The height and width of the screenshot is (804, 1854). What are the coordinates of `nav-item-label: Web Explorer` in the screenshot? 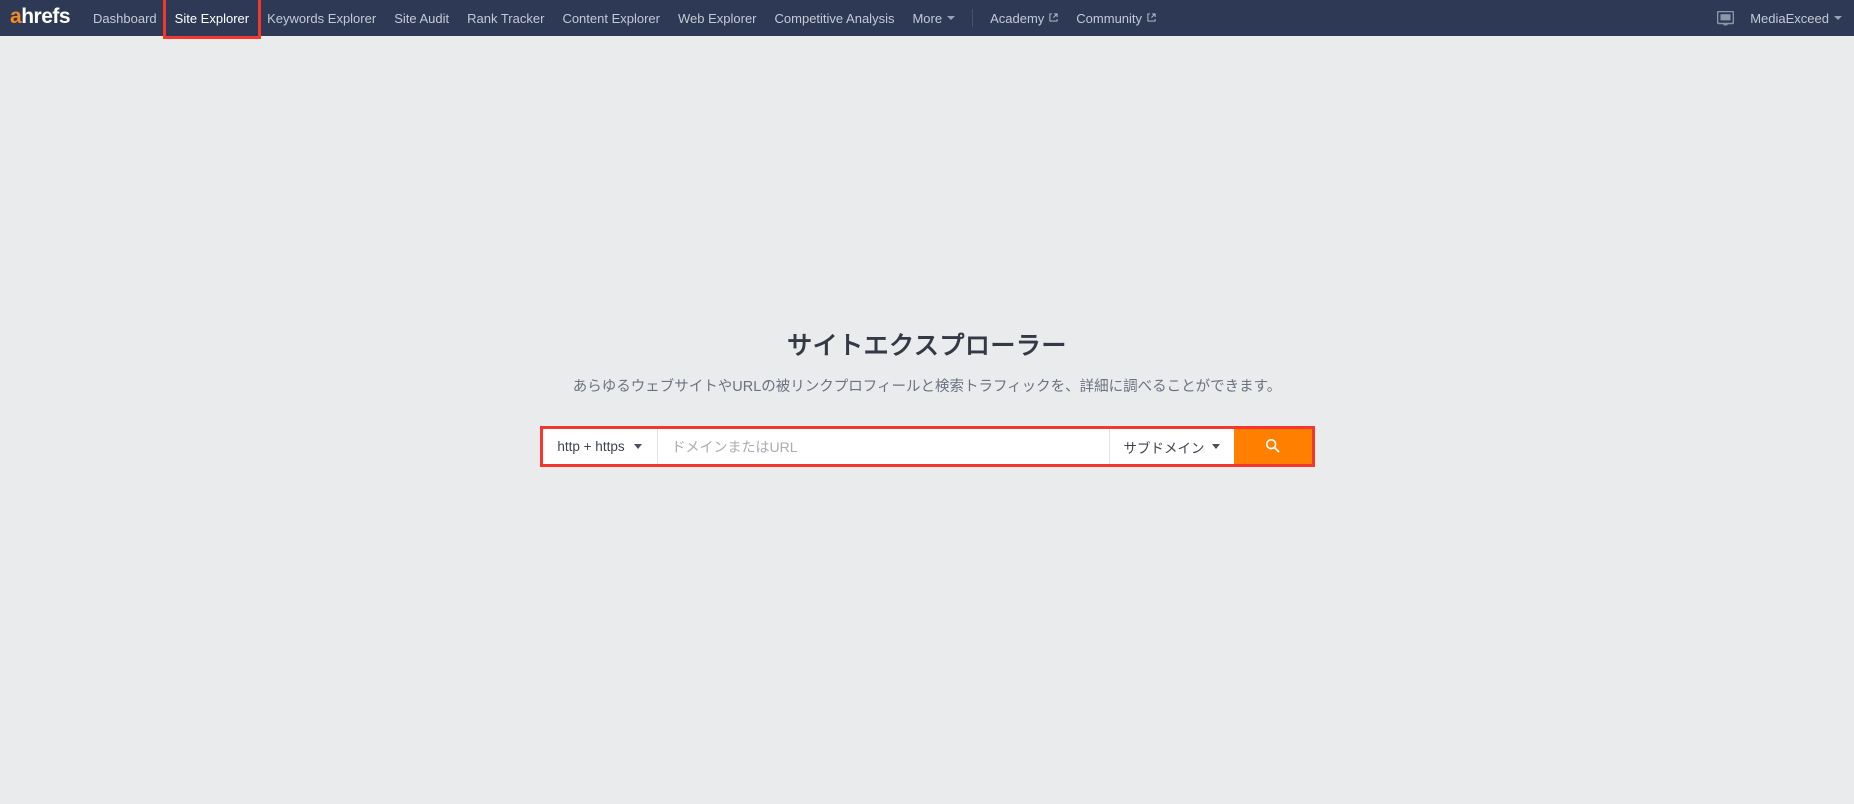 It's located at (717, 18).